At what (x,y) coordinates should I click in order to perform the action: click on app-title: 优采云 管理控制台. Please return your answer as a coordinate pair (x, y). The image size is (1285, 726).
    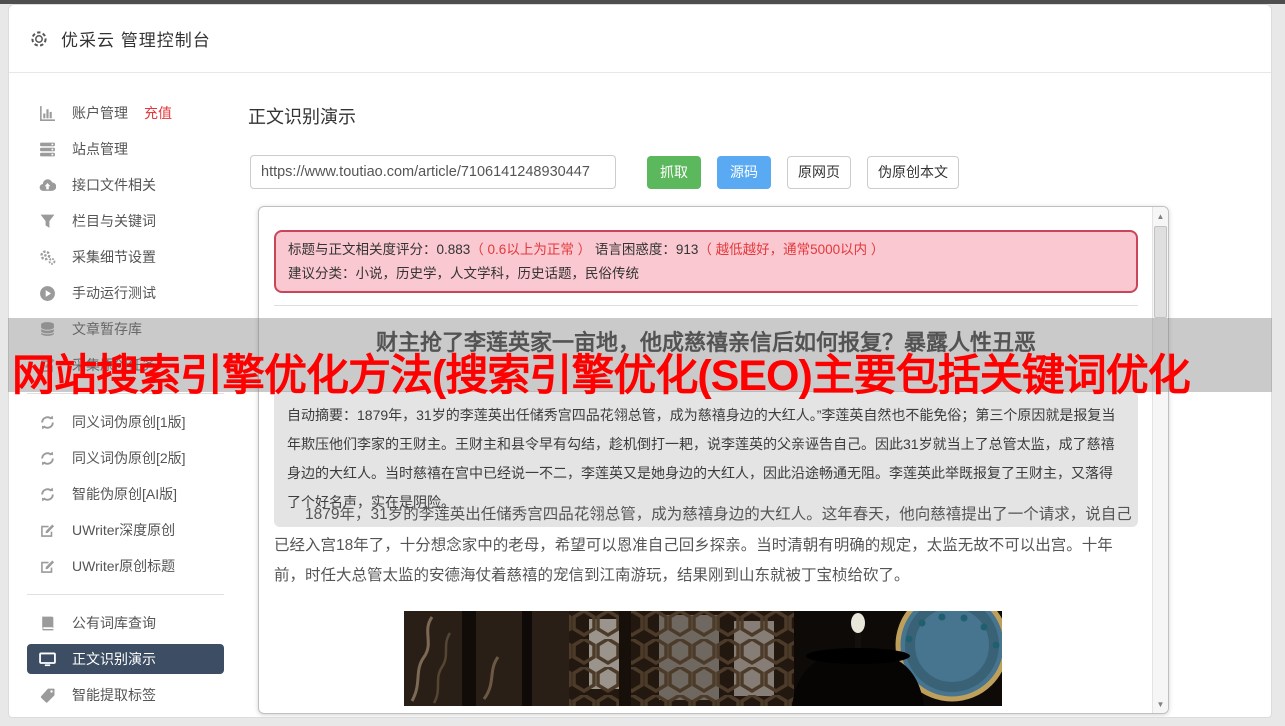
    Looking at the image, I should click on (136, 40).